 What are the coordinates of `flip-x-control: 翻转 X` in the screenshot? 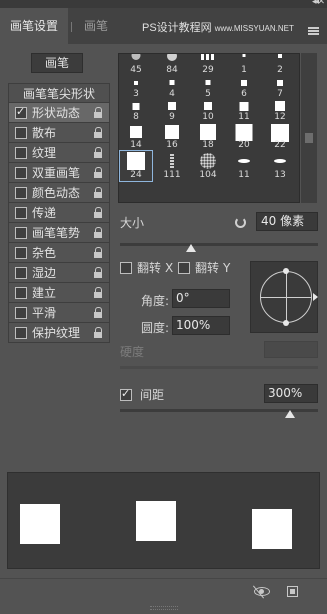 It's located at (146, 267).